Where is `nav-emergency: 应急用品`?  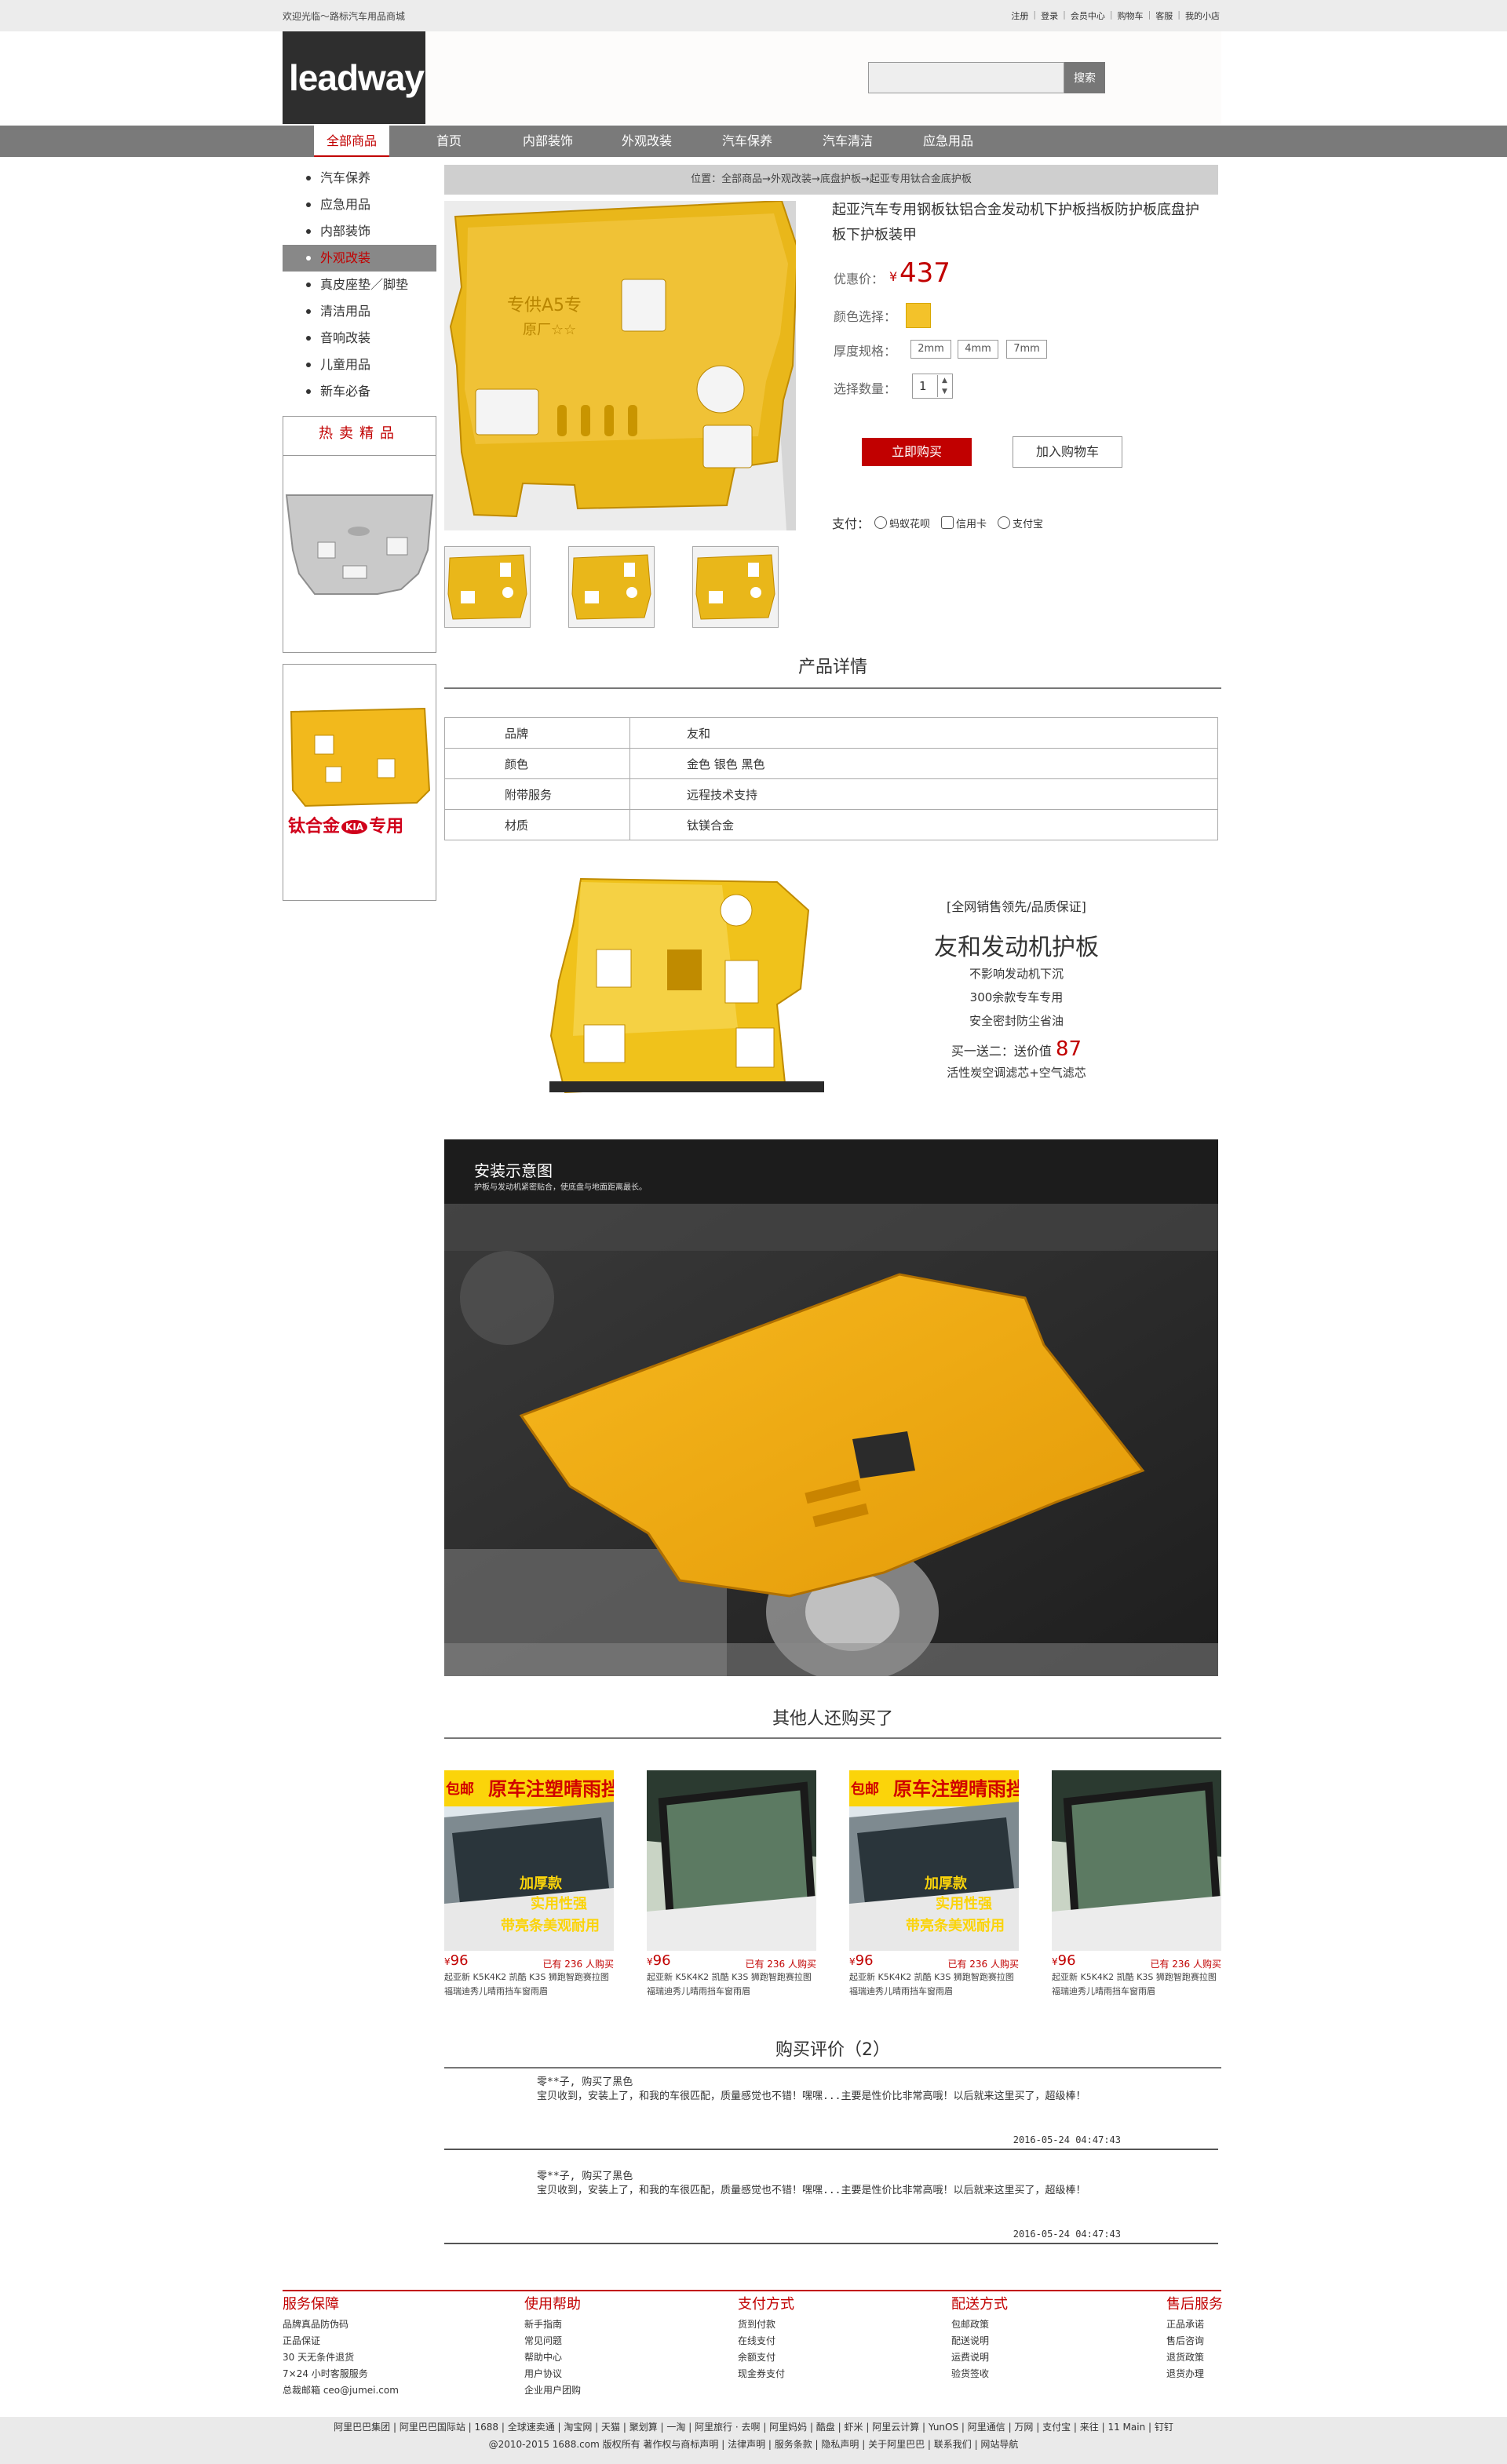 nav-emergency: 应急用品 is located at coordinates (948, 141).